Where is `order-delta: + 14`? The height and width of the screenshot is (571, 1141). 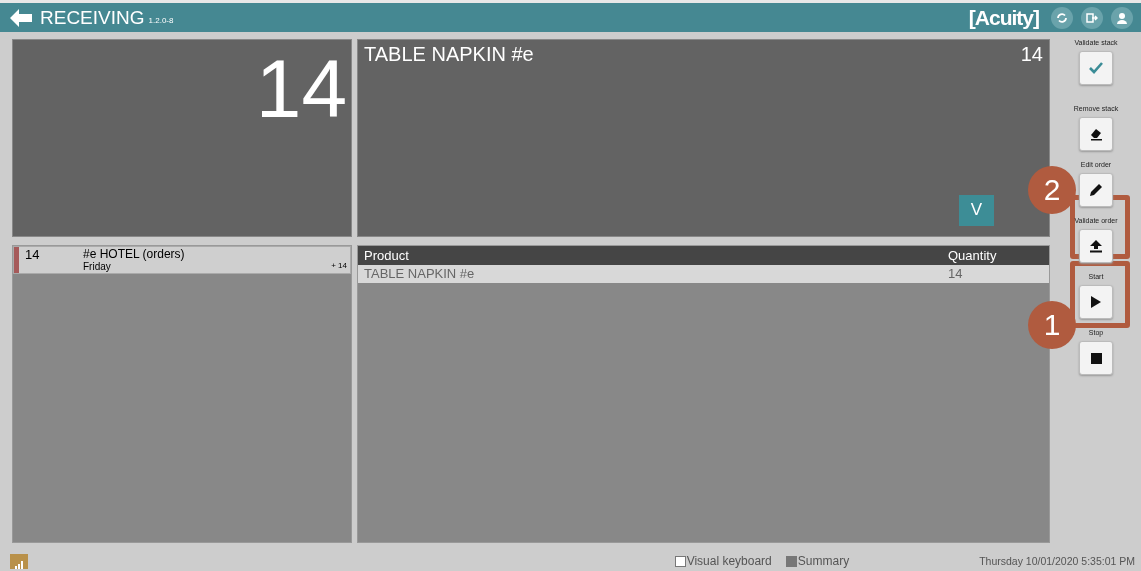 order-delta: + 14 is located at coordinates (339, 266).